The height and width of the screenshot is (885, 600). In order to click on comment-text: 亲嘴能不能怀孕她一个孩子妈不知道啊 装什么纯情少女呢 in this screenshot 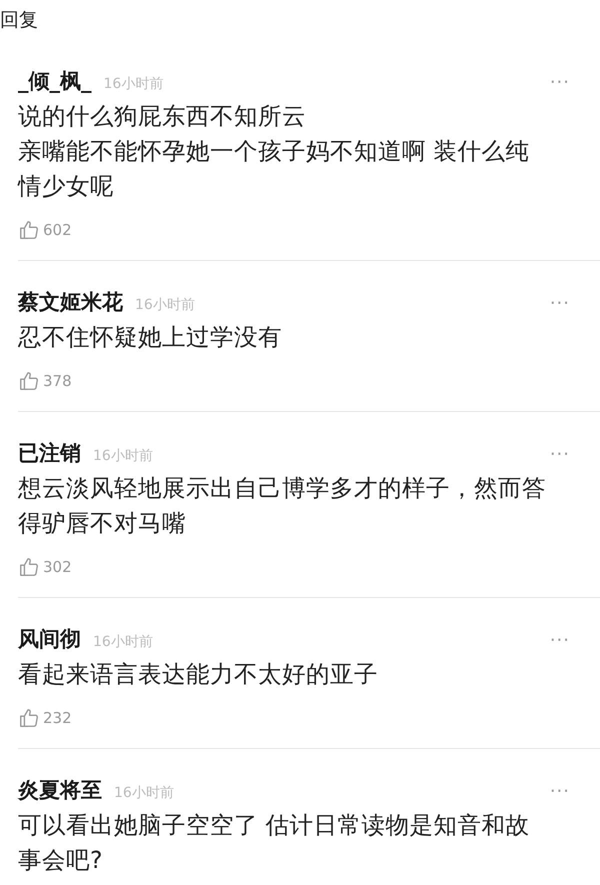, I will do `click(274, 169)`.